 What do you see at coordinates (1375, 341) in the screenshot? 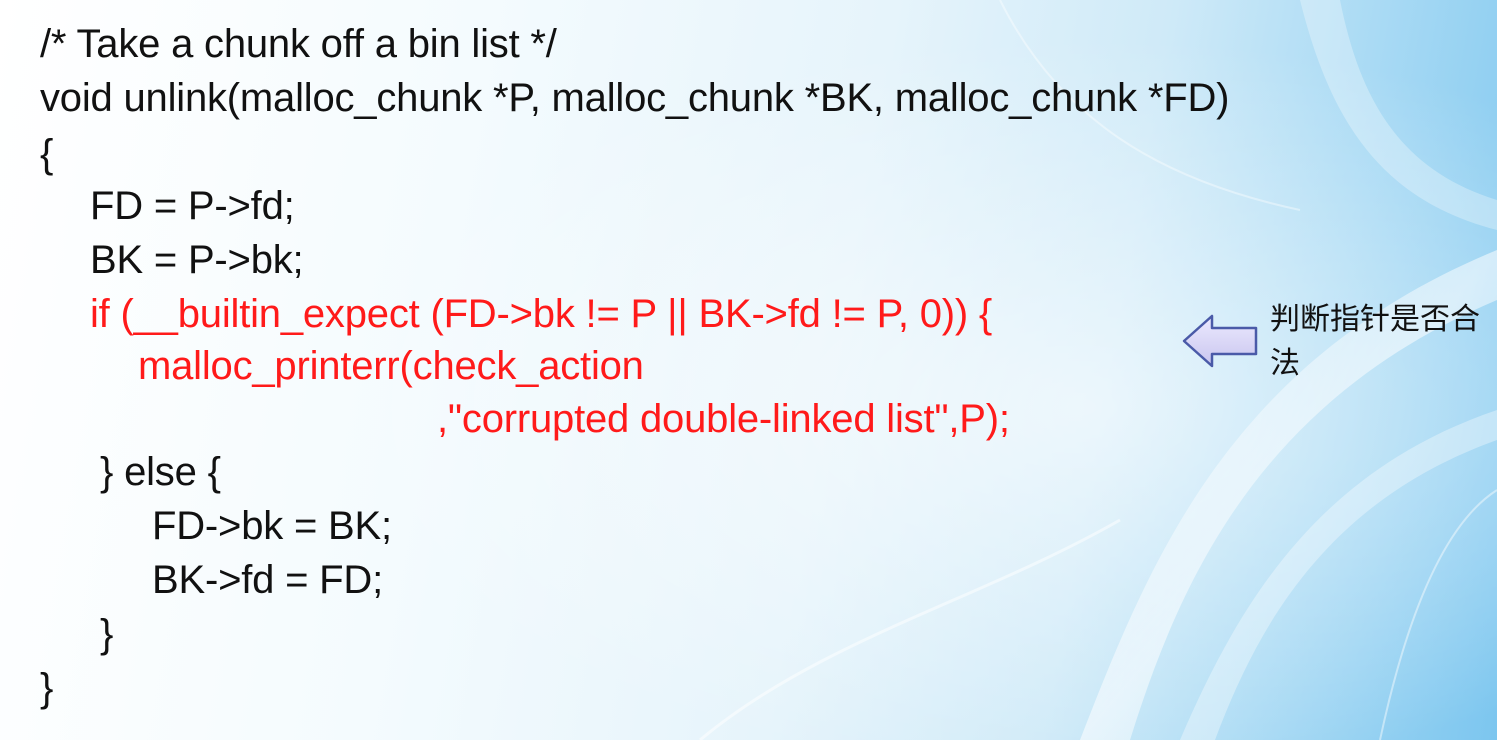
I see `annotation-label: 判断指针是否合法` at bounding box center [1375, 341].